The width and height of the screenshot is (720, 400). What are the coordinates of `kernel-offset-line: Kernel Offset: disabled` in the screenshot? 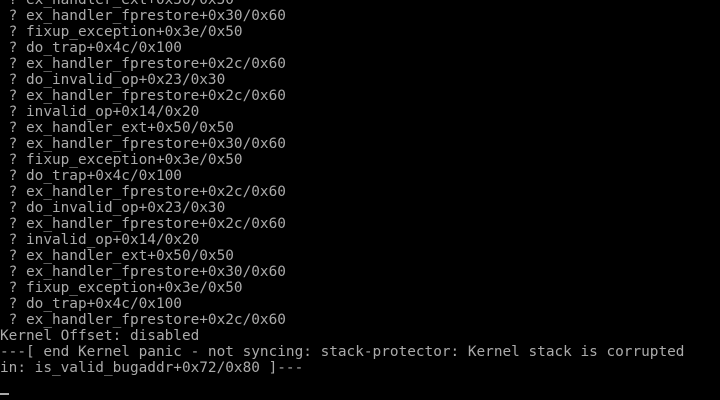 It's located at (100, 336).